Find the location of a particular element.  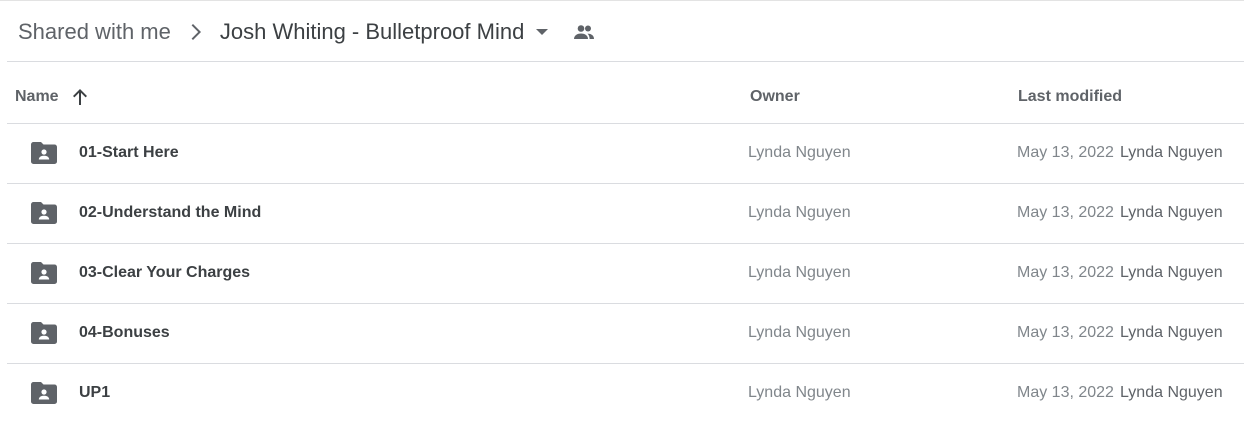

header-divider is located at coordinates (625, 61).